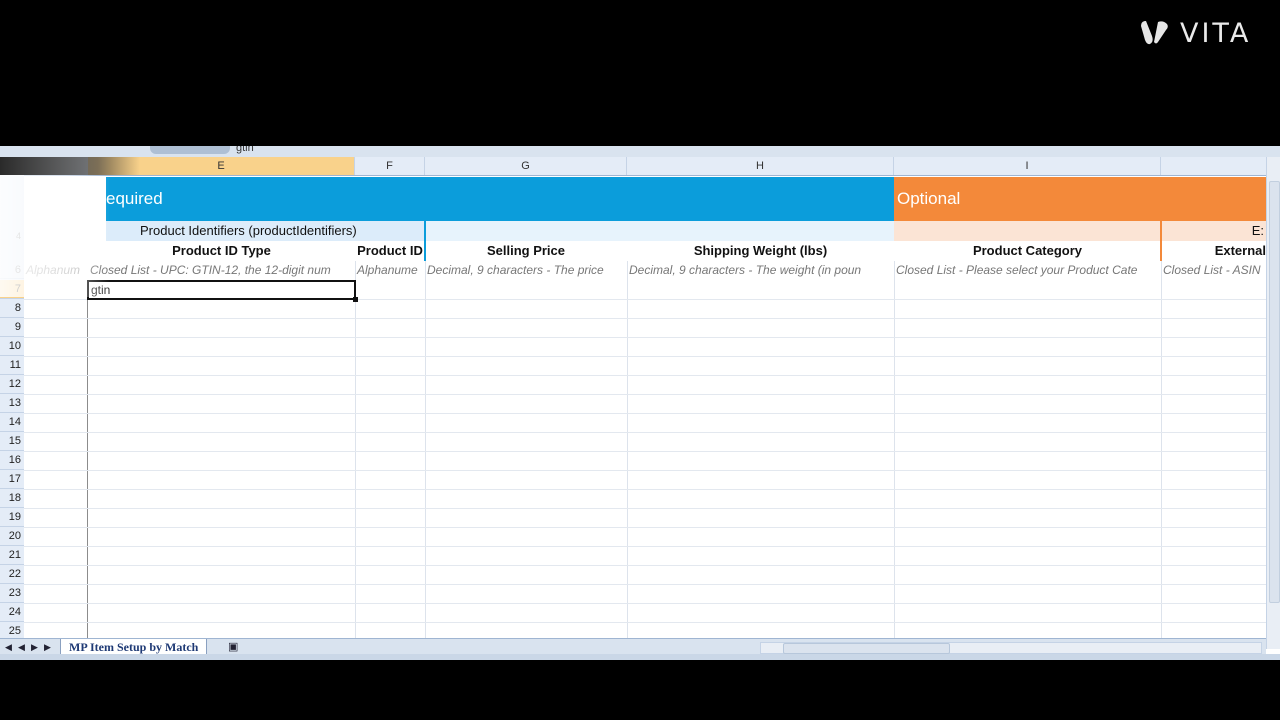 This screenshot has height=720, width=1280. Describe the element at coordinates (390, 251) in the screenshot. I see `header-product-id: Product ID` at that location.